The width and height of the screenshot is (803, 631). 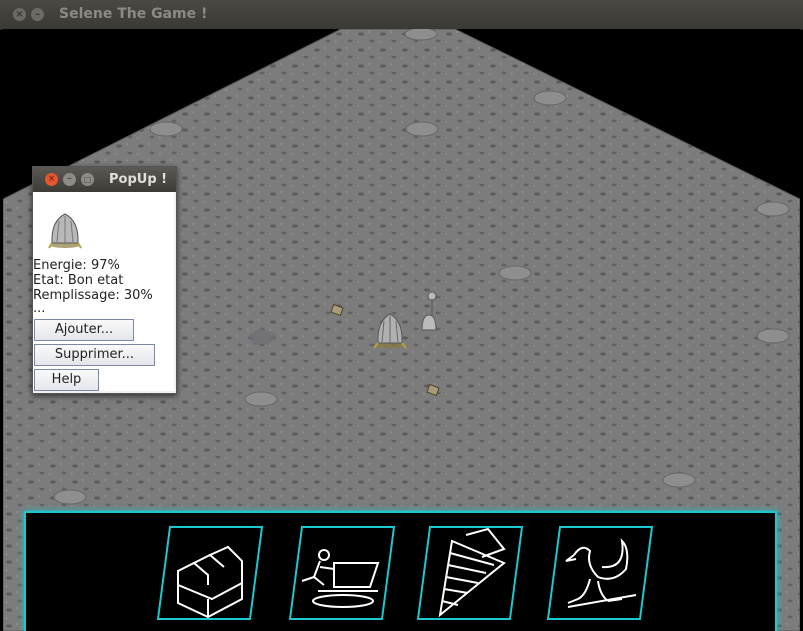 What do you see at coordinates (600, 573) in the screenshot?
I see `bird-icon` at bounding box center [600, 573].